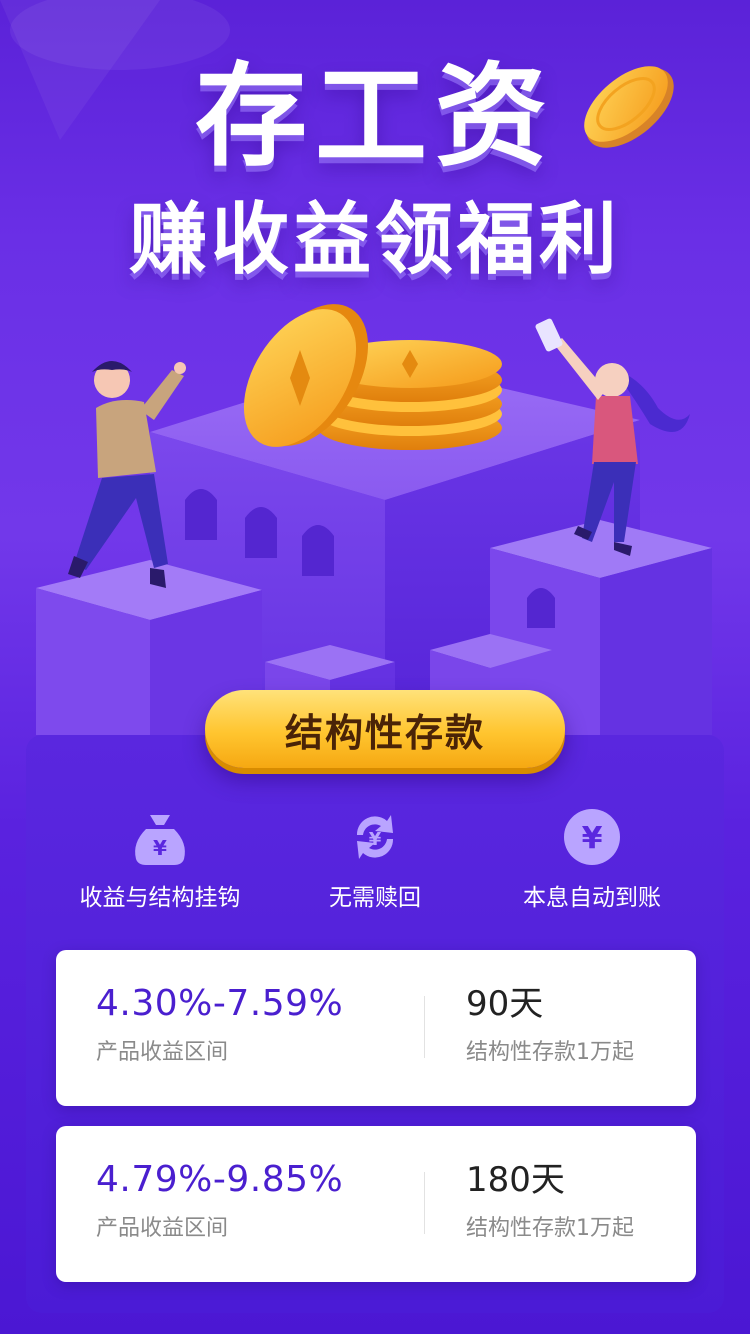 The width and height of the screenshot is (750, 1334). I want to click on yen-coin-icon: ¥, so click(592, 837).